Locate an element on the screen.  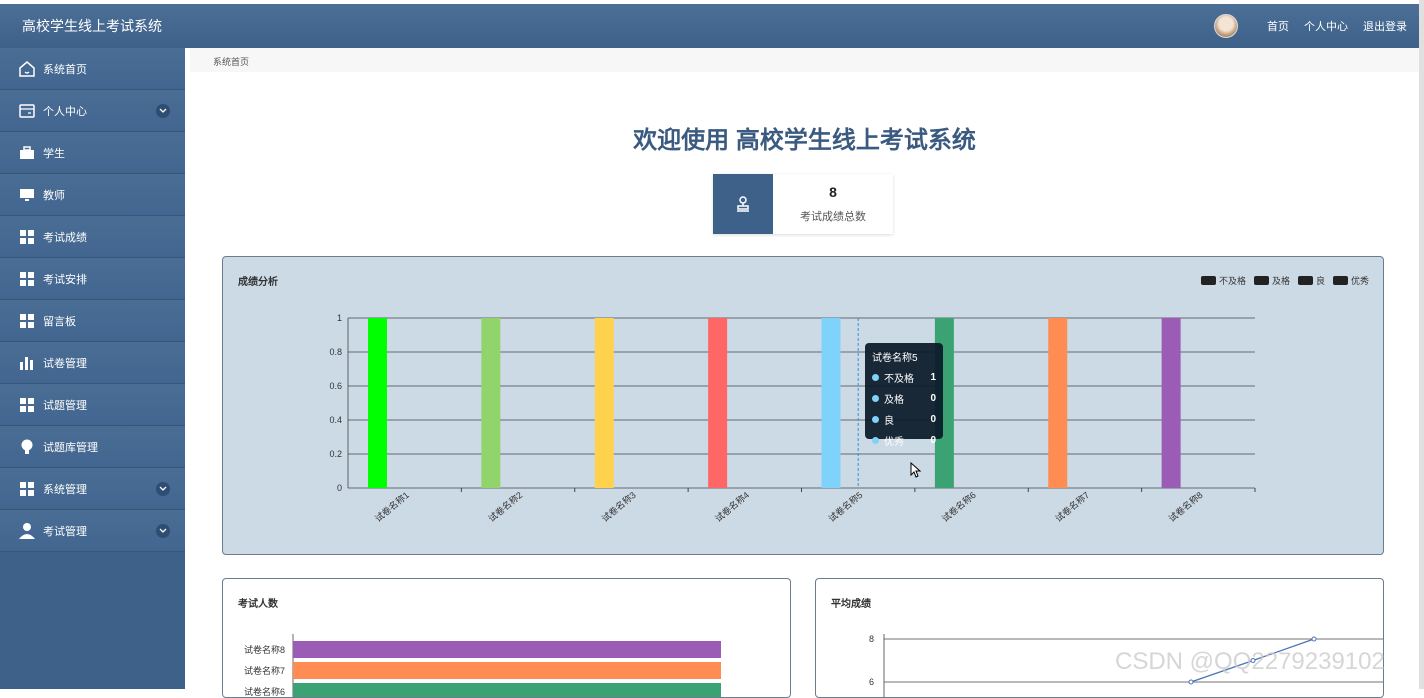
sidebar-item-label: 试题管理 is located at coordinates (65, 405).